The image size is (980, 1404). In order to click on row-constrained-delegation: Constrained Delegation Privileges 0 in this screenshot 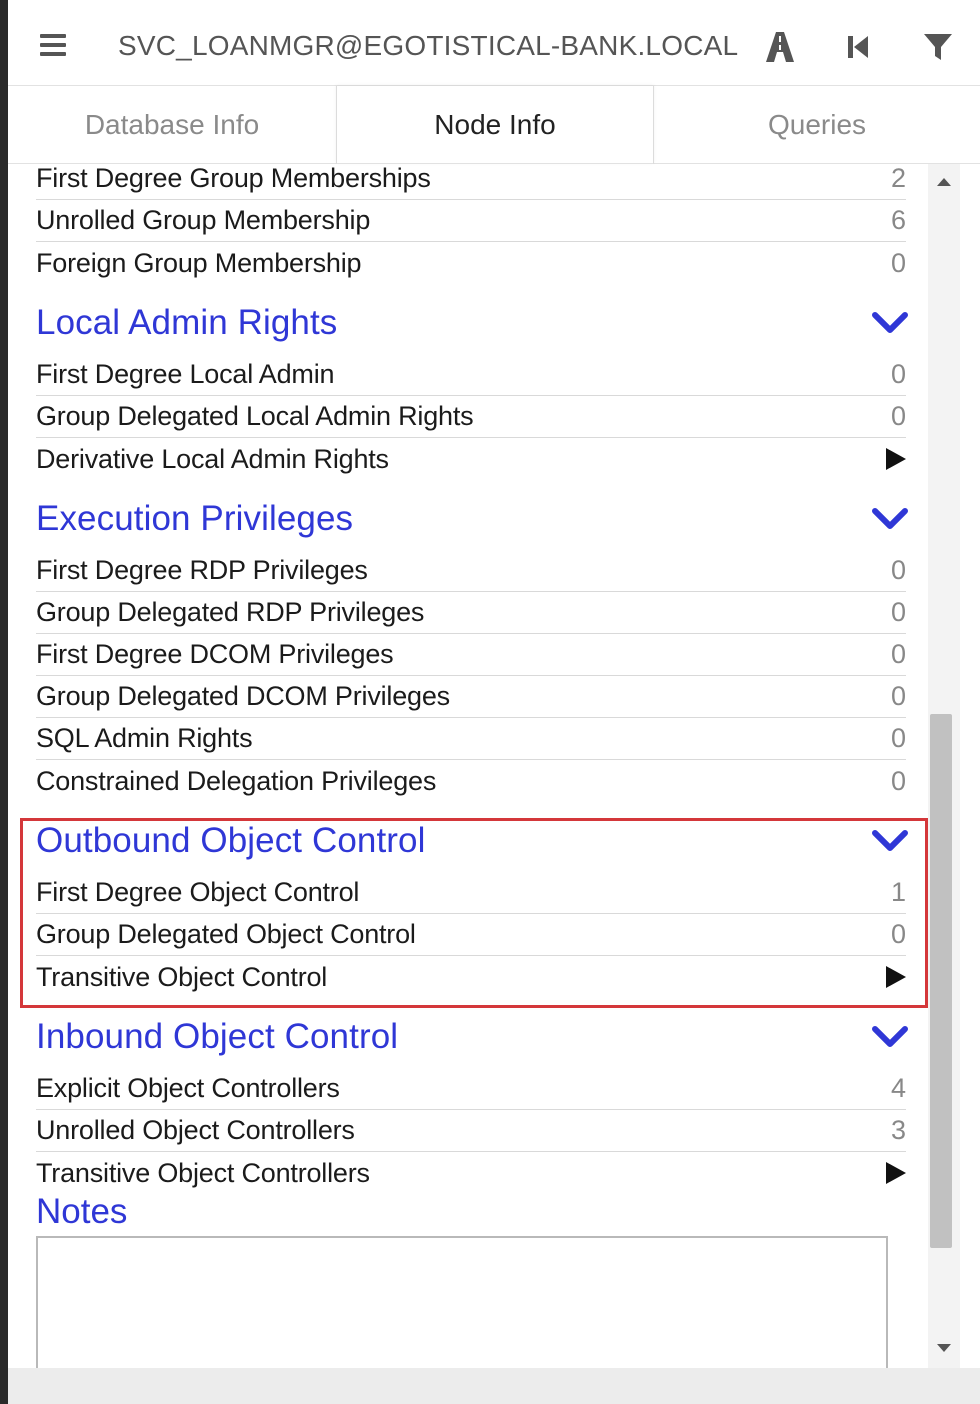, I will do `click(471, 781)`.